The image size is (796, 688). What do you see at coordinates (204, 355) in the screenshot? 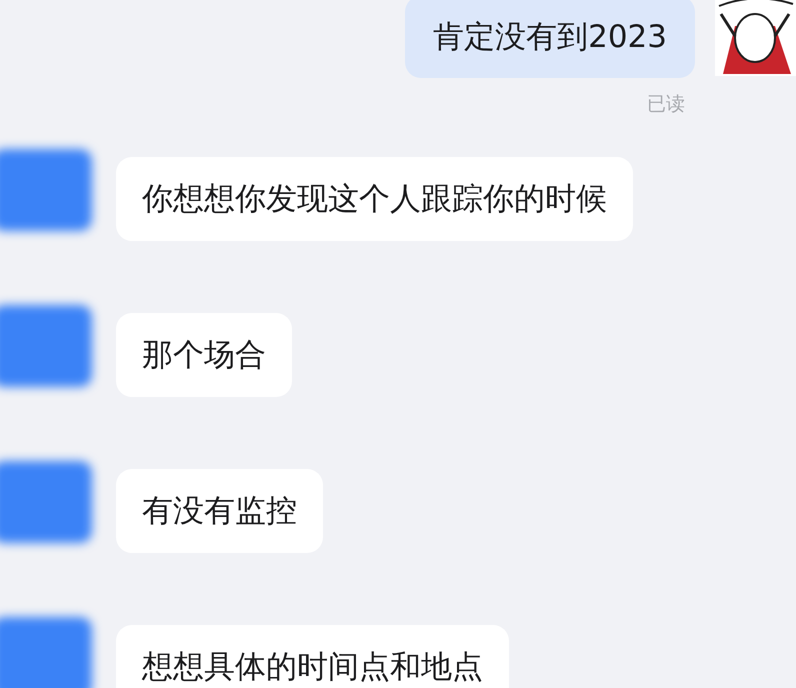
I see `message-bubble: 那个场合` at bounding box center [204, 355].